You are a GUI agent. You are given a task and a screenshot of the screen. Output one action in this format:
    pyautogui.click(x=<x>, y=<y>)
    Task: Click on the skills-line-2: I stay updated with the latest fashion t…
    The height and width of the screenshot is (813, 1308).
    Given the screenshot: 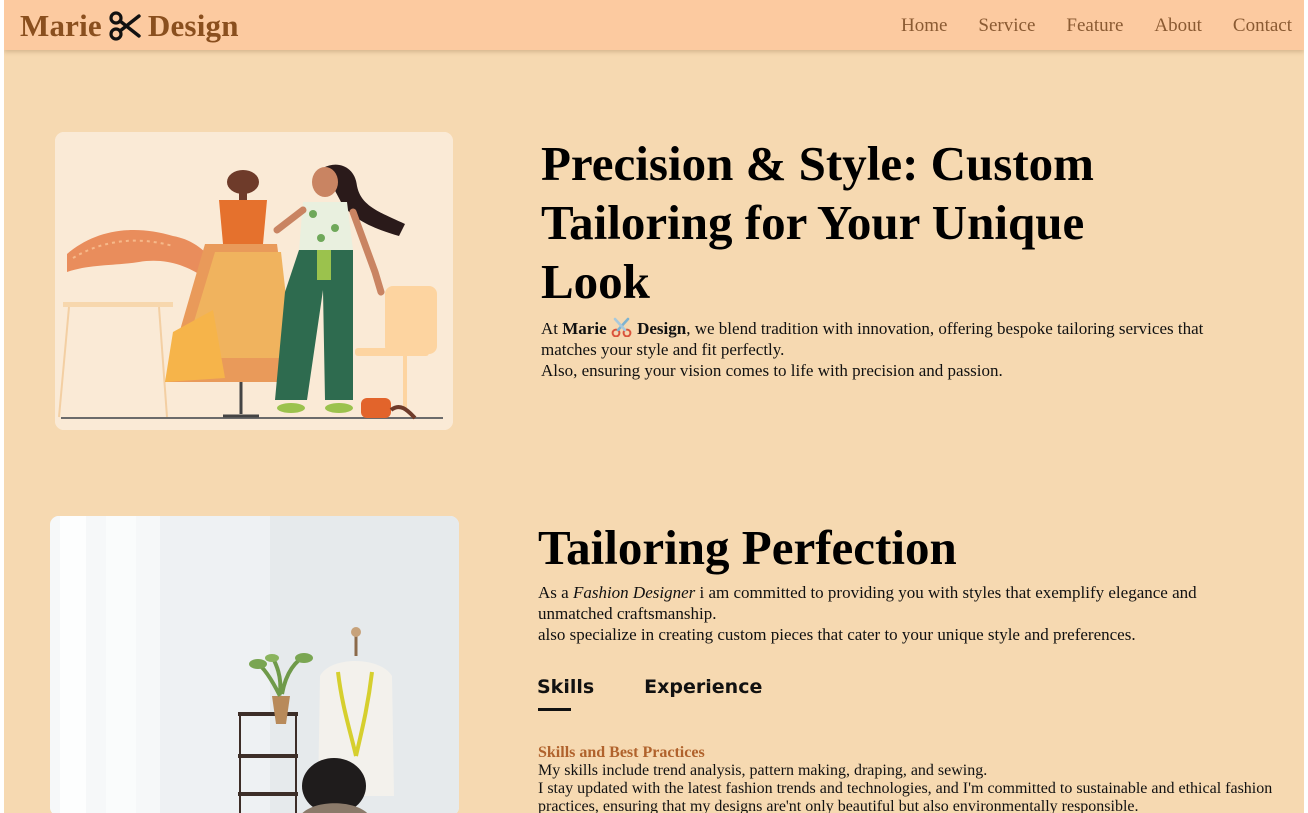 What is the action you would take?
    pyautogui.click(x=905, y=796)
    